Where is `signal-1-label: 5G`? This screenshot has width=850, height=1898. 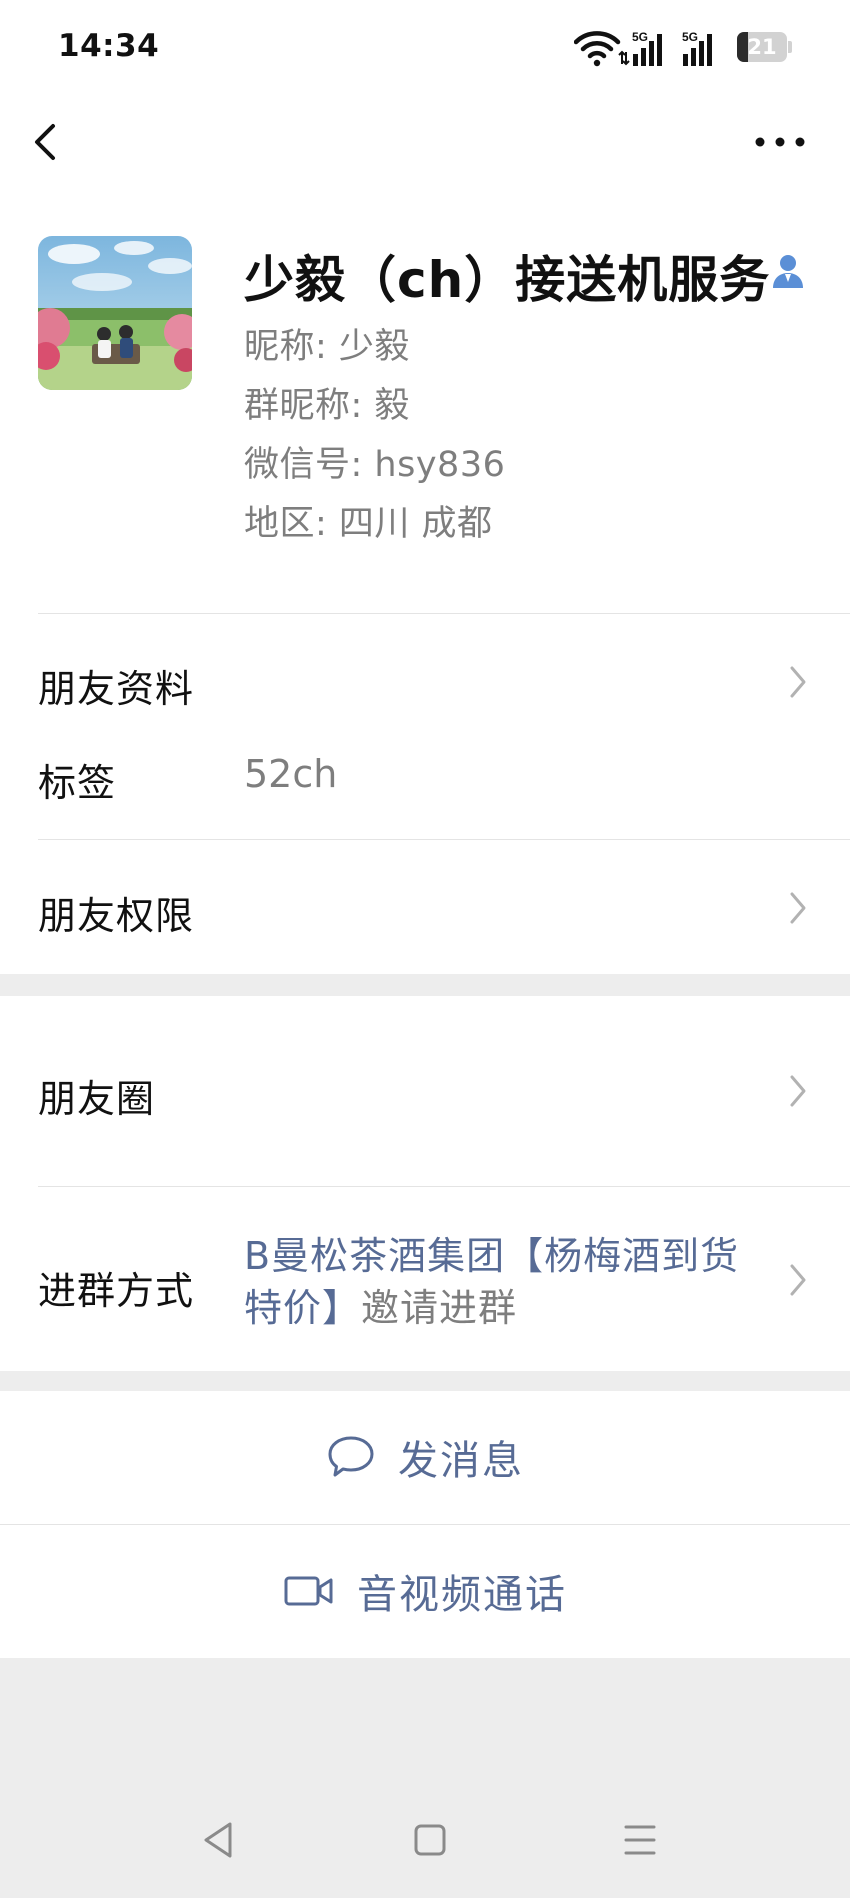
signal-1-label: 5G is located at coordinates (640, 37).